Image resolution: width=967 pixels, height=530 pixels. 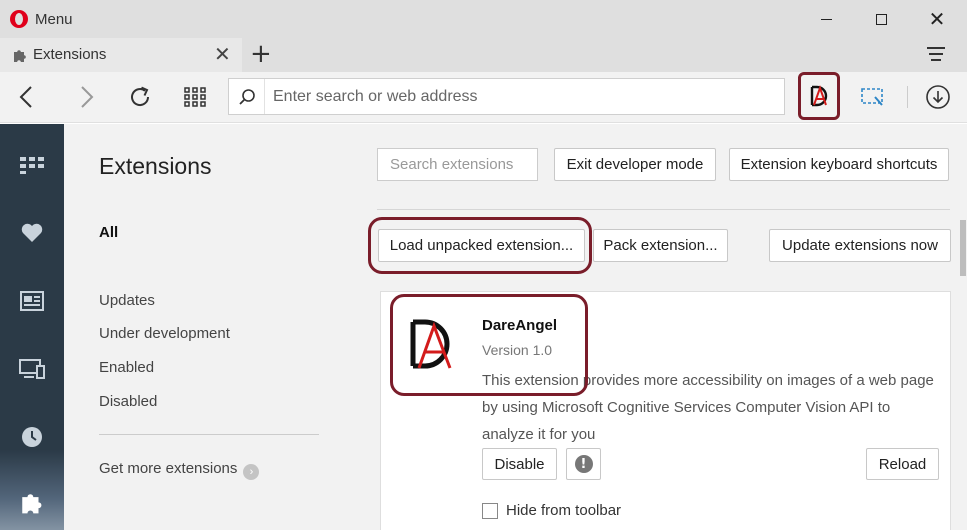 What do you see at coordinates (663, 209) in the screenshot?
I see `content-divider` at bounding box center [663, 209].